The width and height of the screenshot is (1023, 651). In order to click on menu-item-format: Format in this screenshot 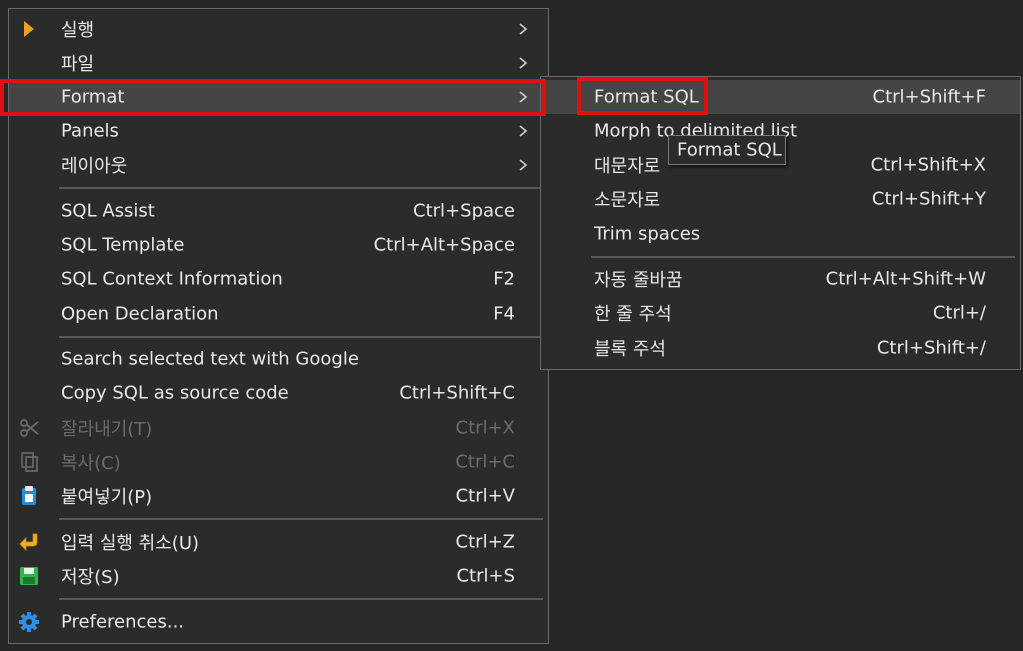, I will do `click(278, 97)`.